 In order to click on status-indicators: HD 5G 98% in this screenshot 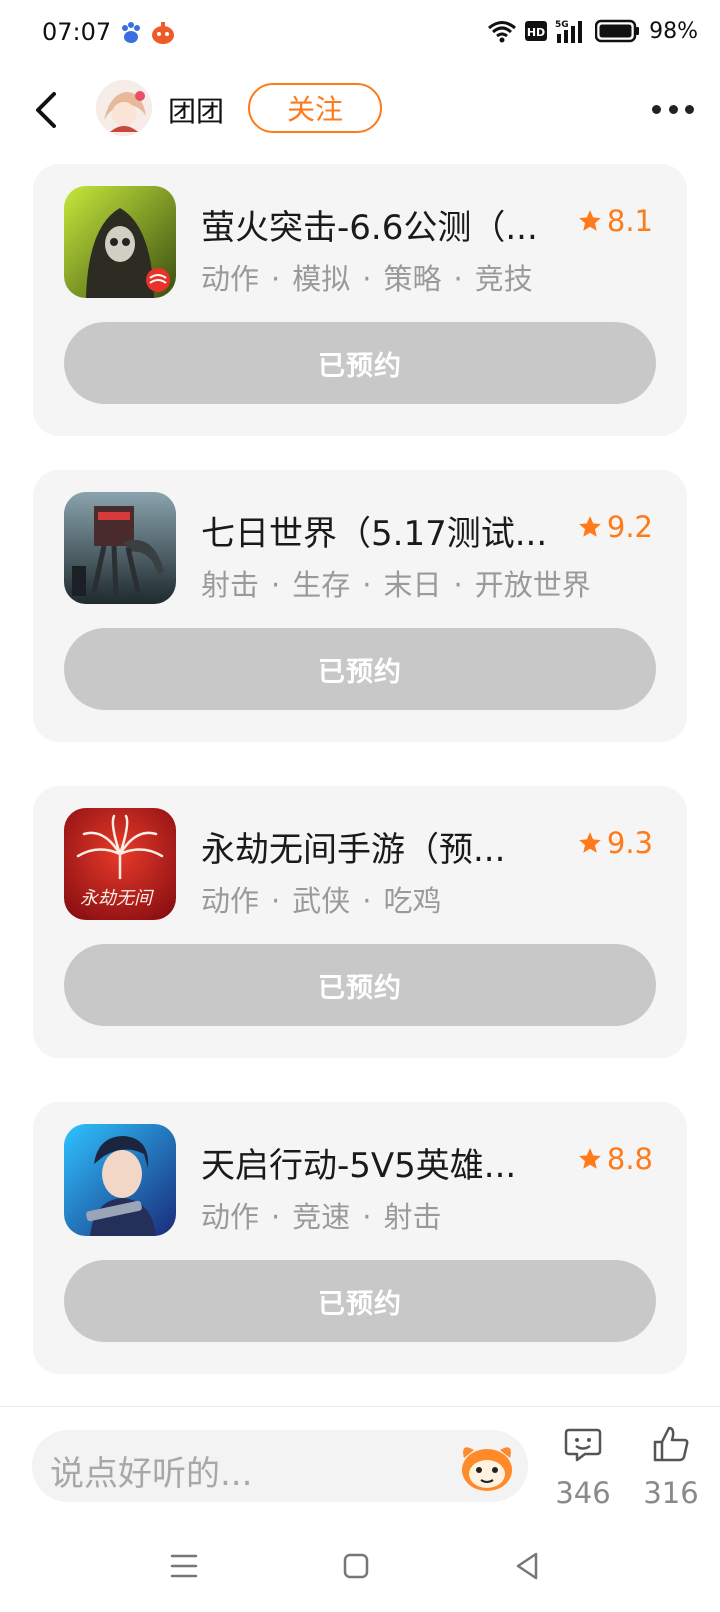, I will do `click(592, 31)`.